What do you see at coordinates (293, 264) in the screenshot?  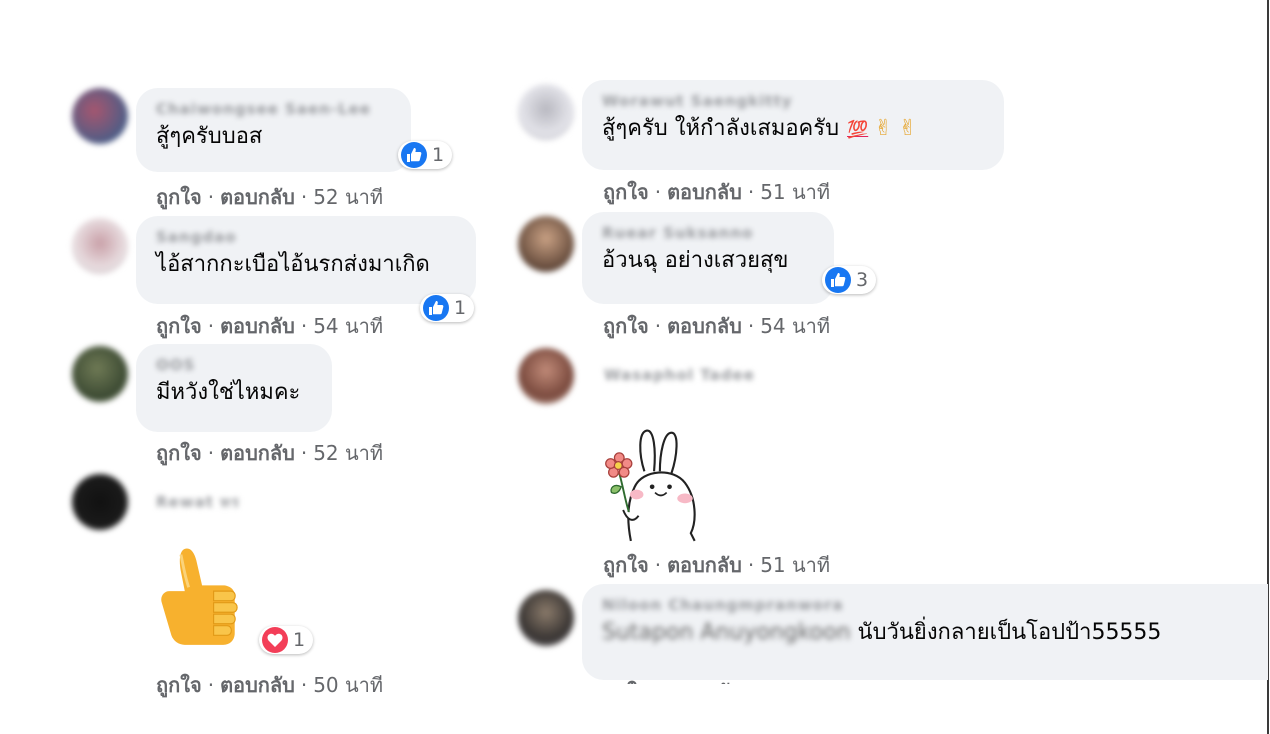 I see `comment-text: ไอ้สากกะเบือไอ้นรกส่งมาเกิด` at bounding box center [293, 264].